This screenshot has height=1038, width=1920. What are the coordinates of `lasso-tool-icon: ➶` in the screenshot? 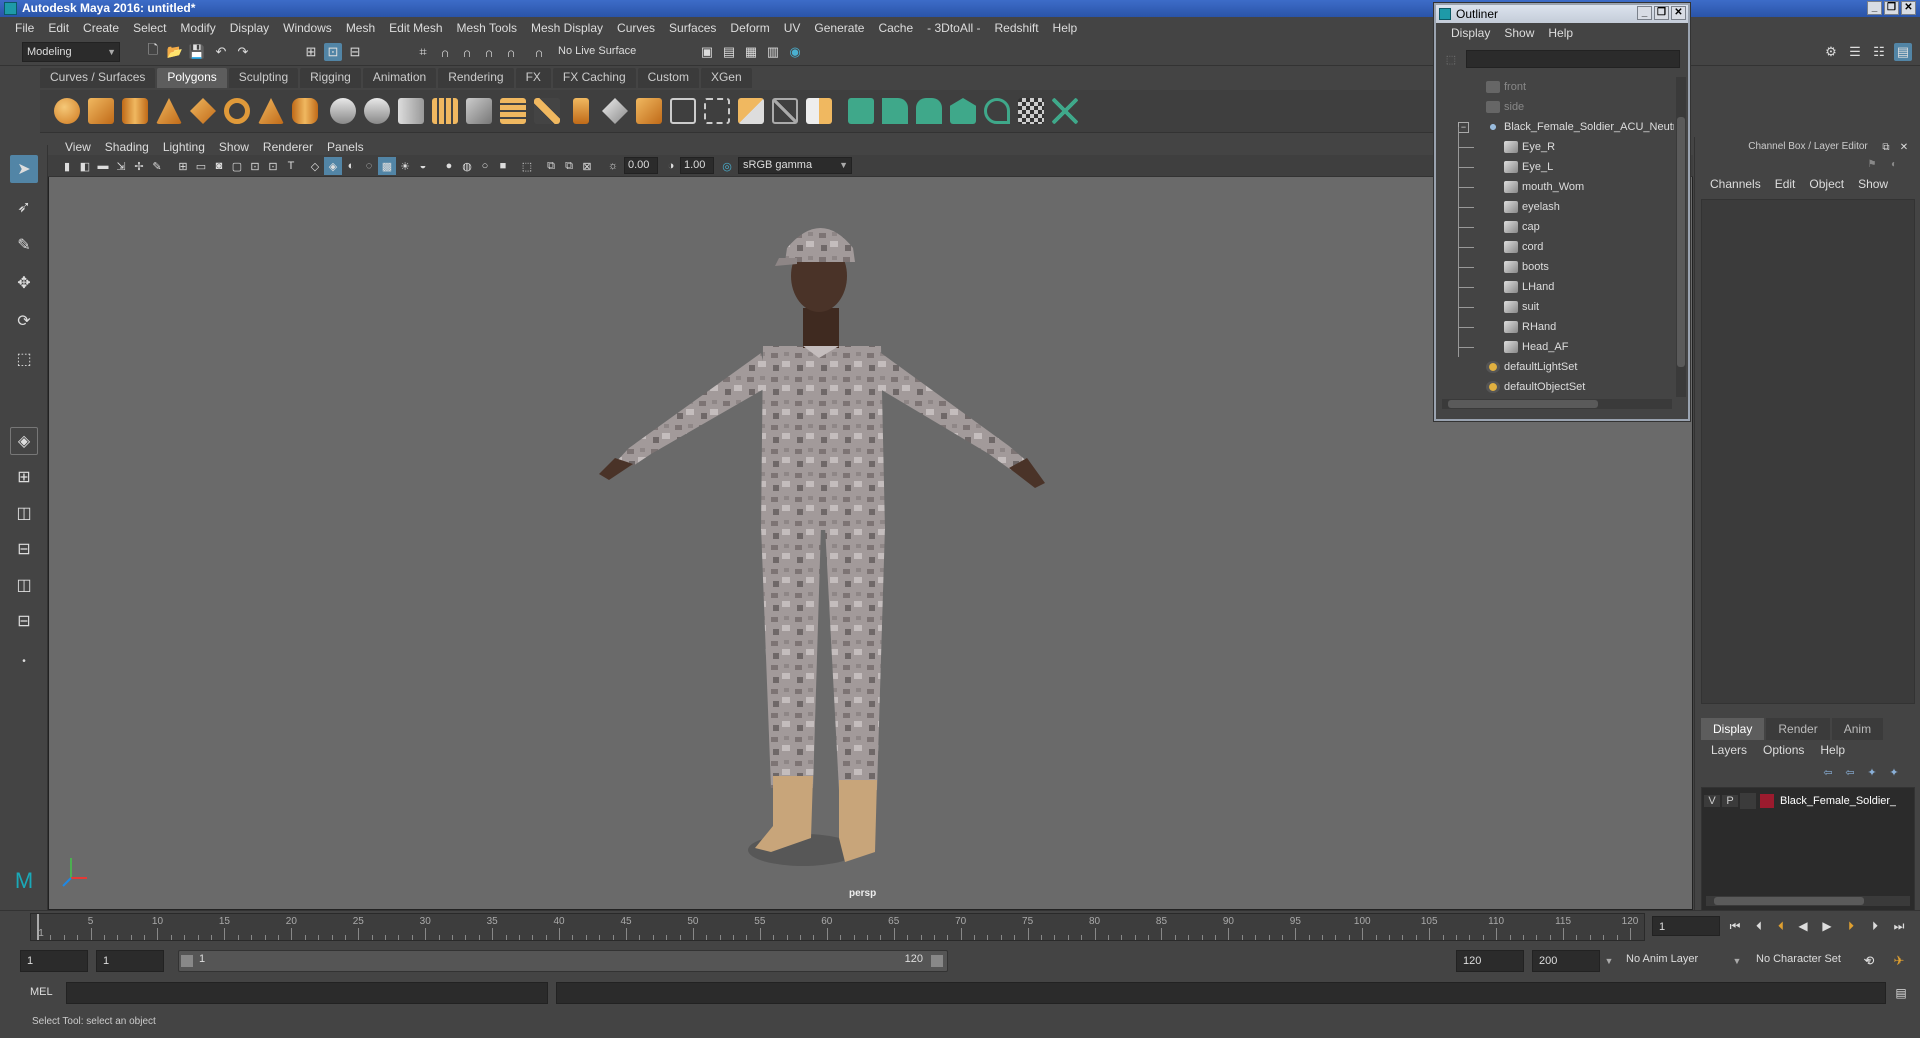 It's located at (24, 207).